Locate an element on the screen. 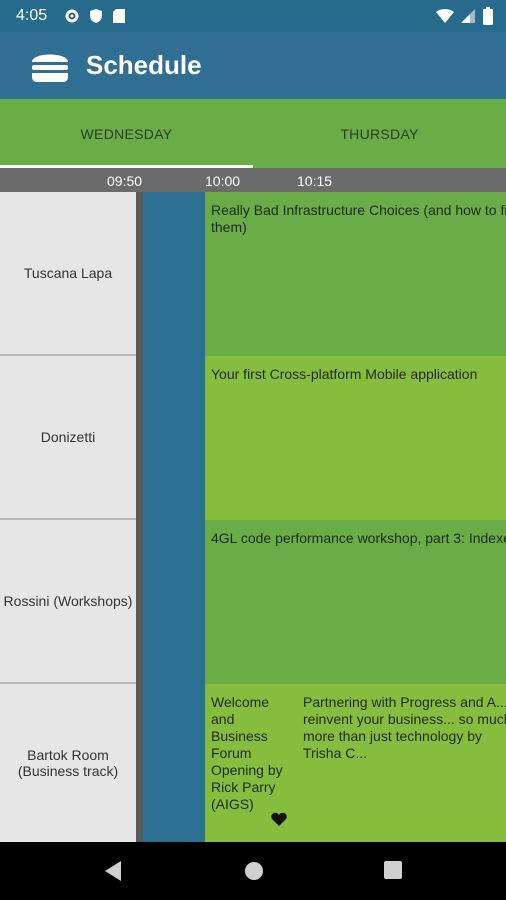 Image resolution: width=506 pixels, height=900 pixels. room-name: Tuscana Lapa is located at coordinates (68, 273).